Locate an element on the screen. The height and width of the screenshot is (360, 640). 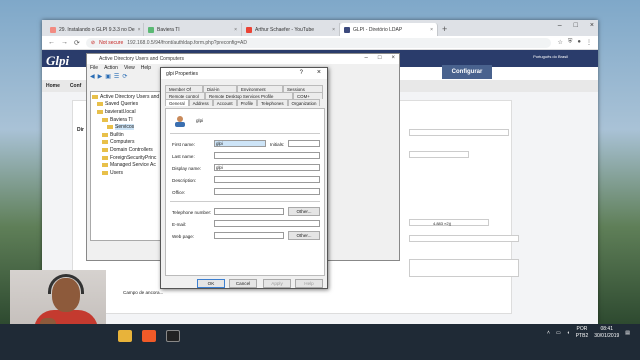
shield-icon: ⛨ is located at coordinates (570, 42).